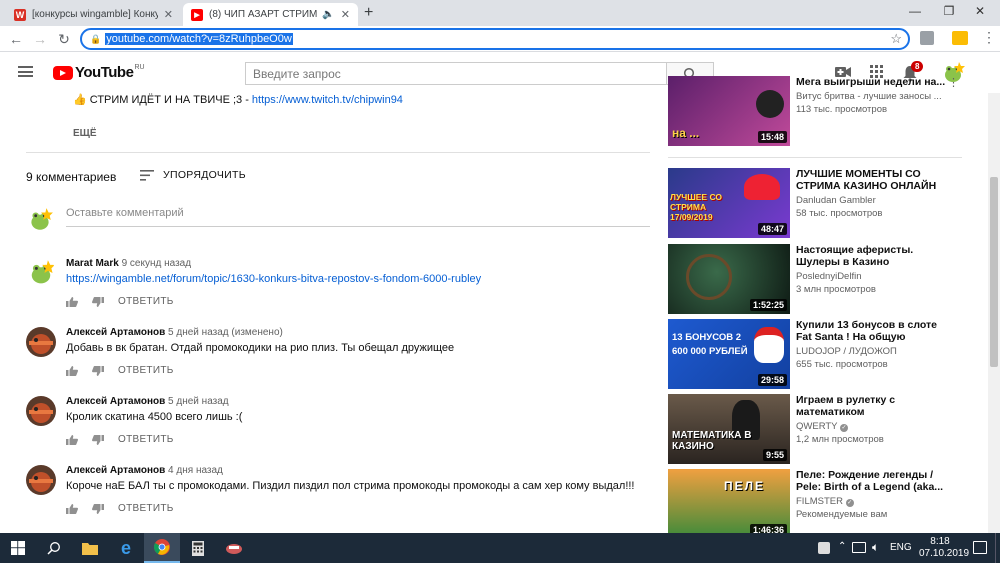  I want to click on comment-time: 9 секунд назад, so click(156, 263).